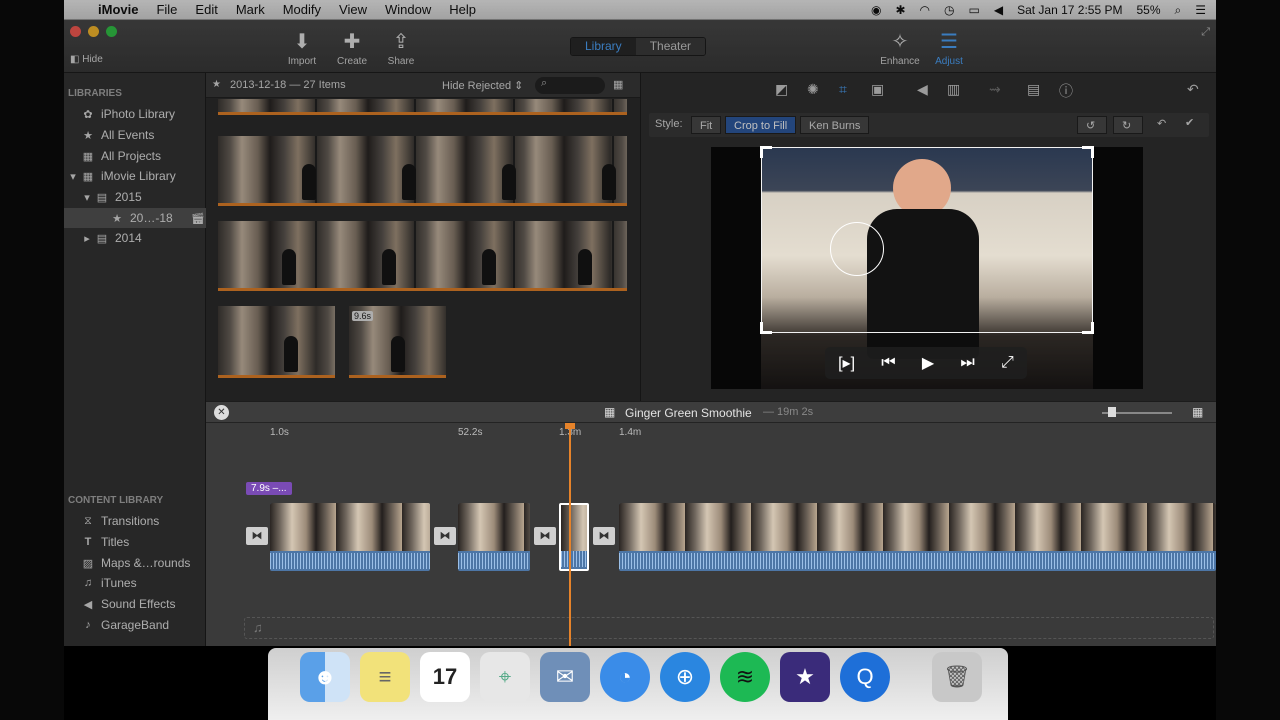 The height and width of the screenshot is (720, 1280). Describe the element at coordinates (670, 46) in the screenshot. I see `tab-theater: Theater` at that location.